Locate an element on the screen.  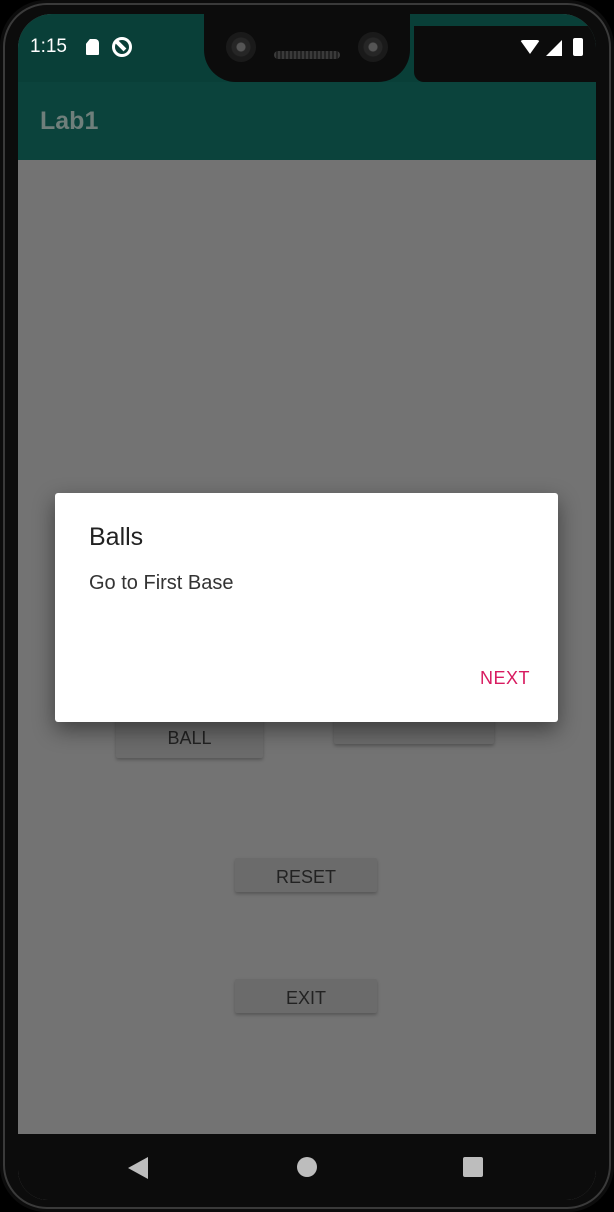
sd-card-icon is located at coordinates (92, 47).